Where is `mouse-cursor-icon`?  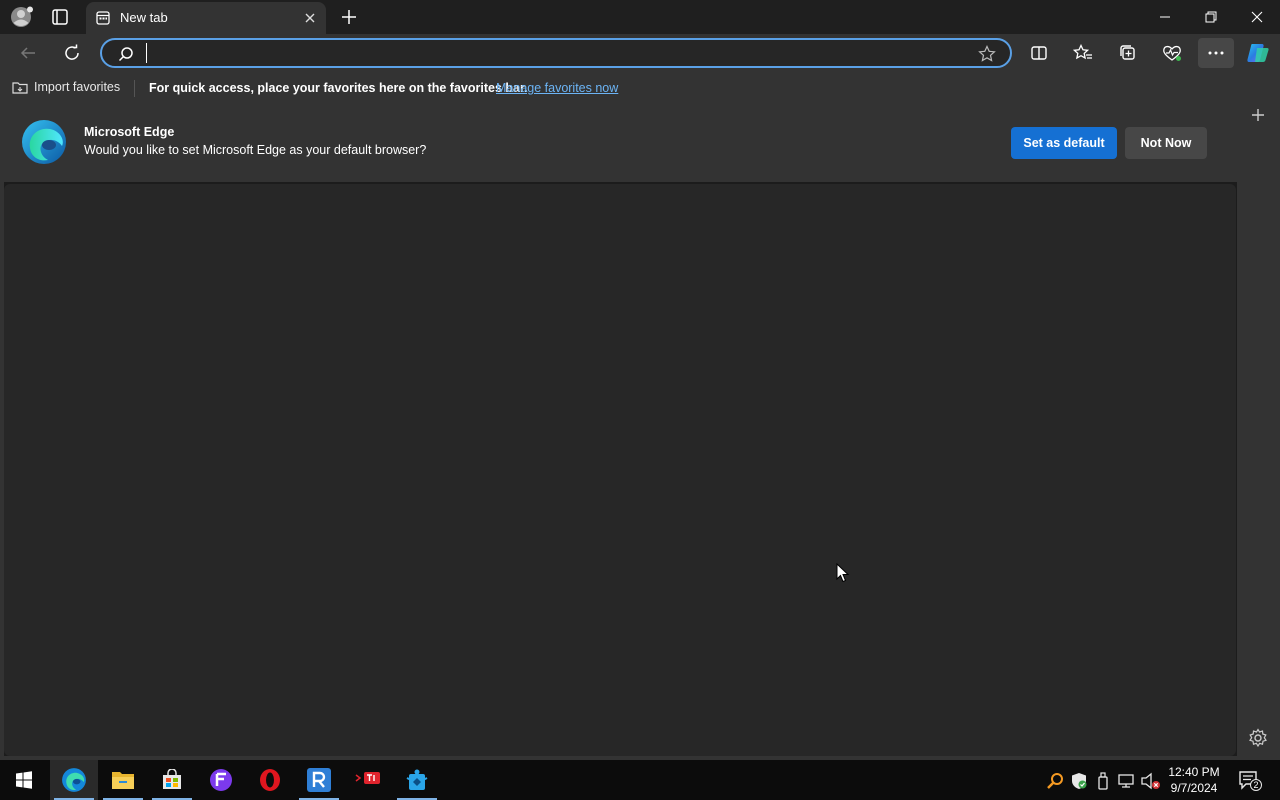 mouse-cursor-icon is located at coordinates (843, 573).